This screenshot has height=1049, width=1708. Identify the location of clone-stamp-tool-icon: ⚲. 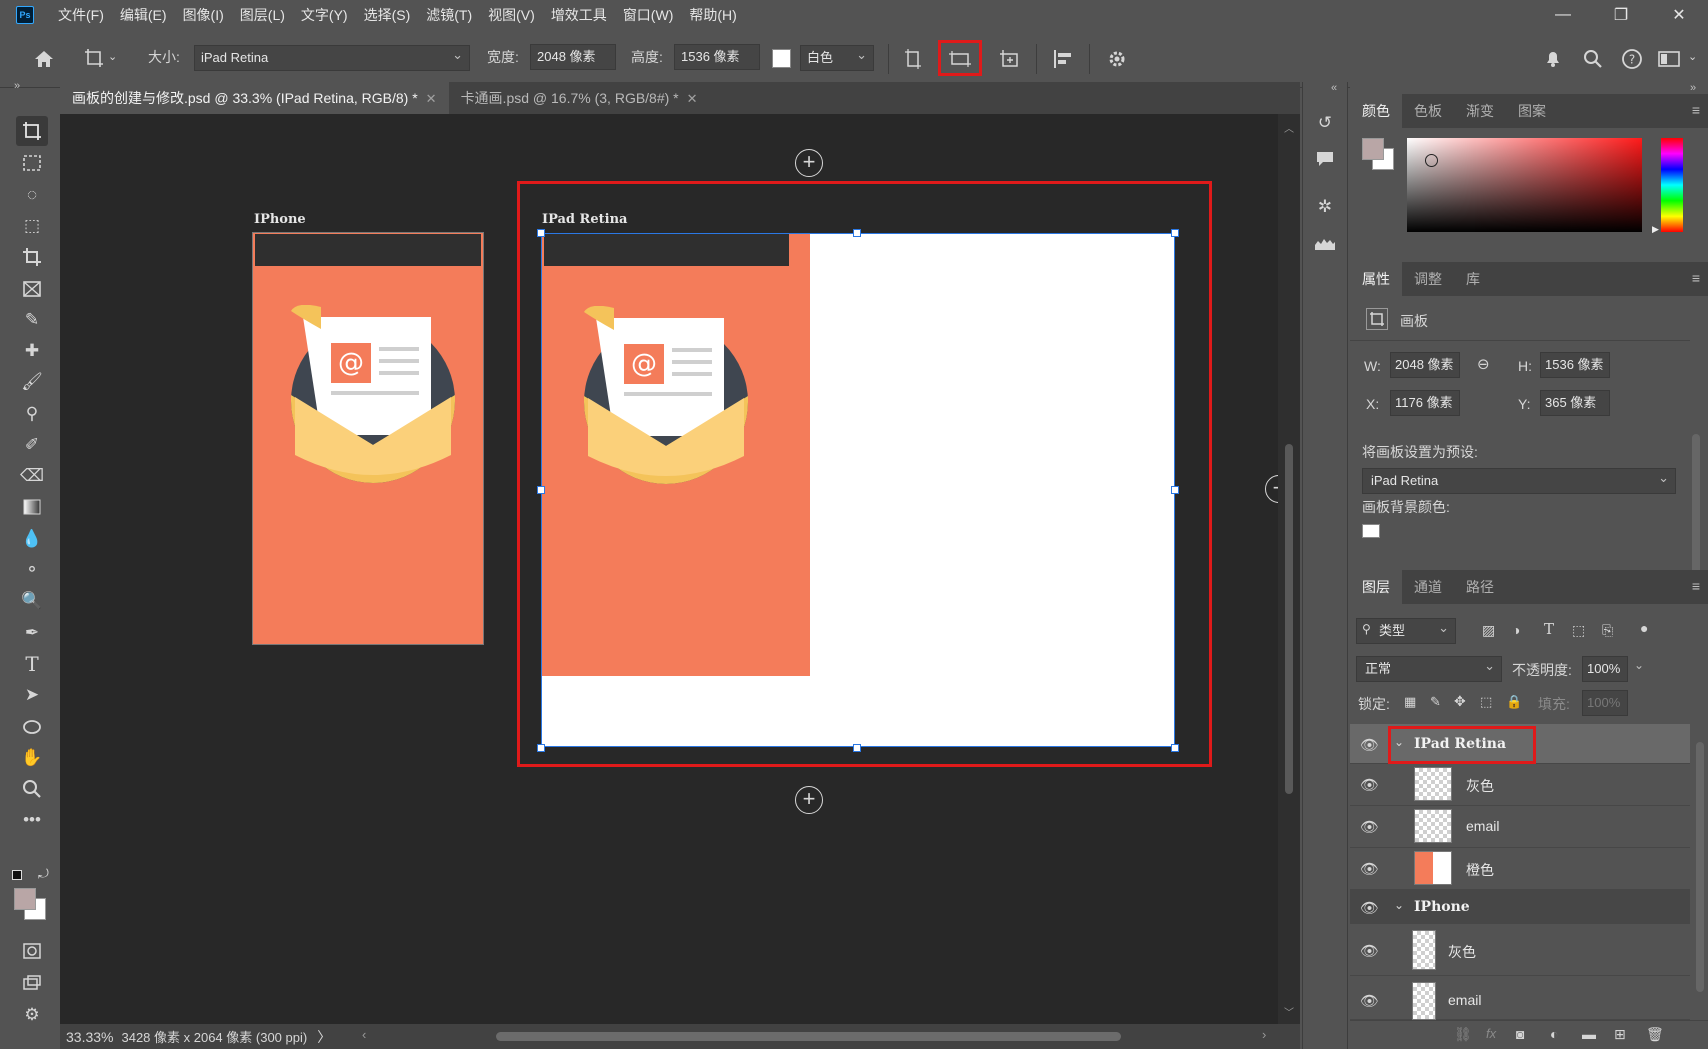
(32, 414).